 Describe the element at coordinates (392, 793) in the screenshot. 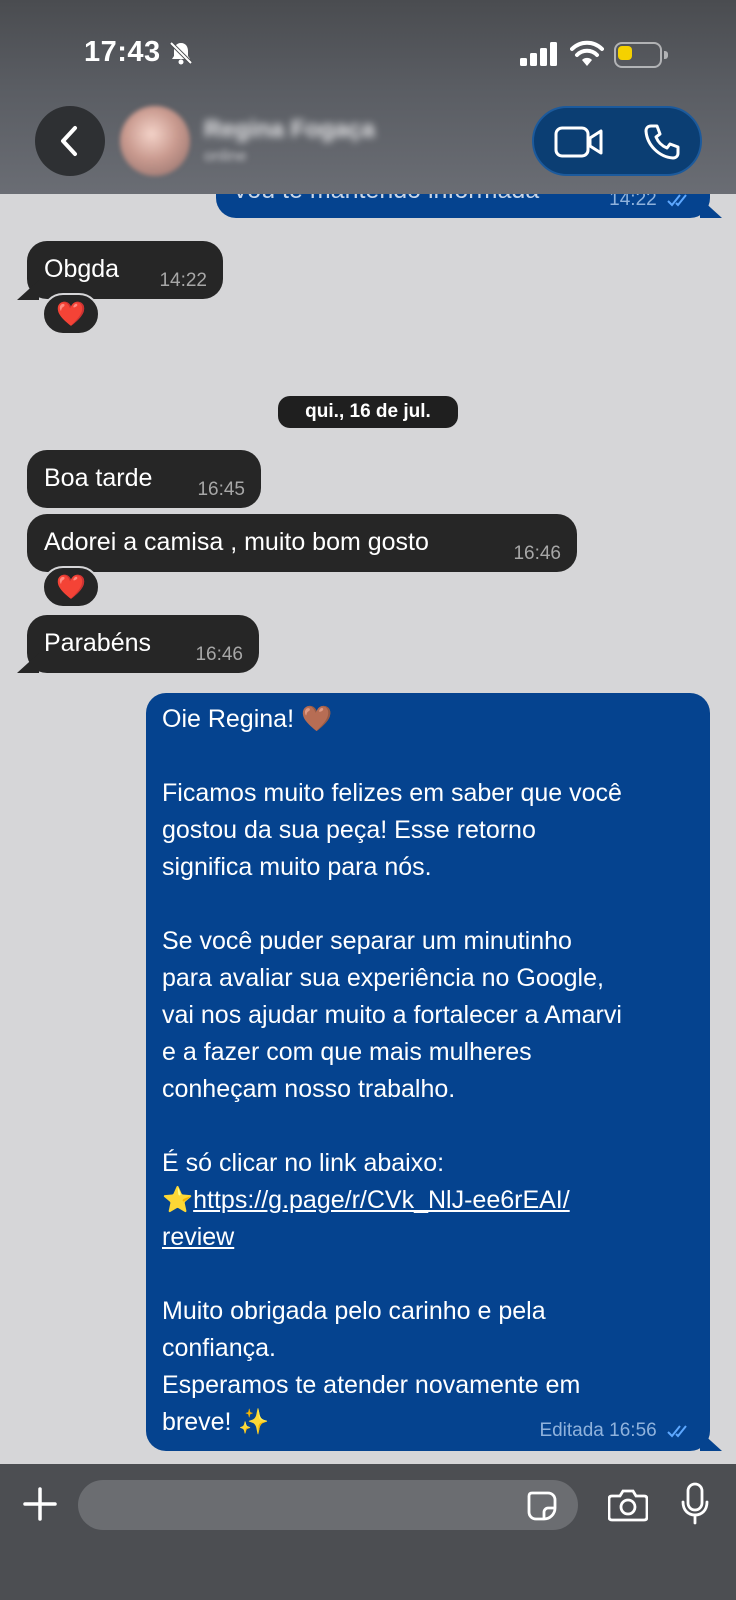

I see `message-line: Ficamos muito felizes em saber que você` at that location.